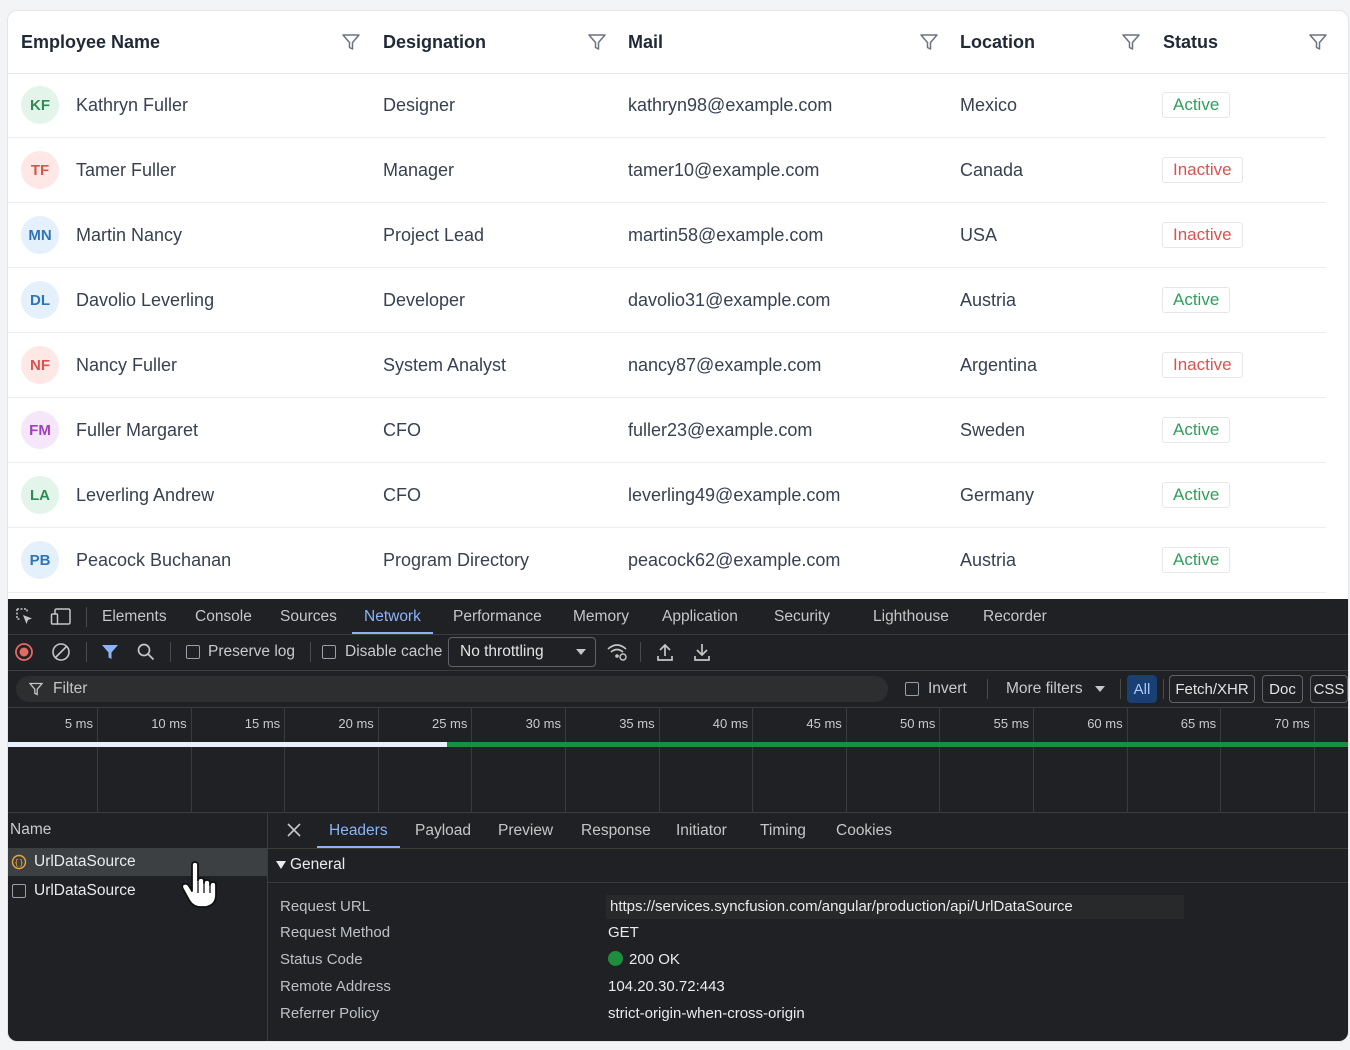 The image size is (1350, 1050). What do you see at coordinates (702, 652) in the screenshot?
I see `download-icon` at bounding box center [702, 652].